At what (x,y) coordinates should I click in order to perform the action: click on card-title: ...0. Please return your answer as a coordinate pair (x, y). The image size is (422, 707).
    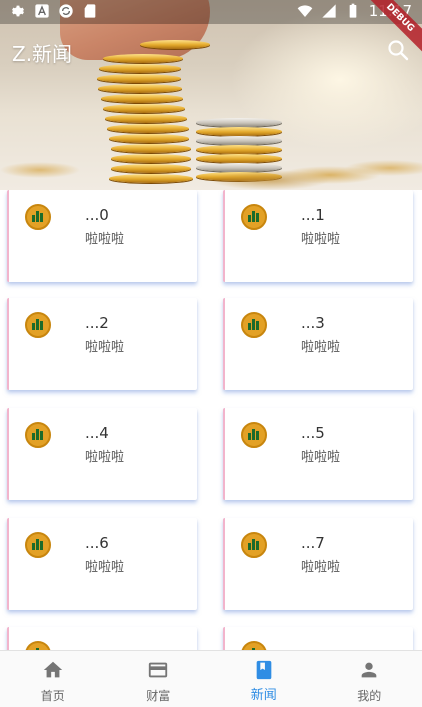
    Looking at the image, I should click on (97, 215).